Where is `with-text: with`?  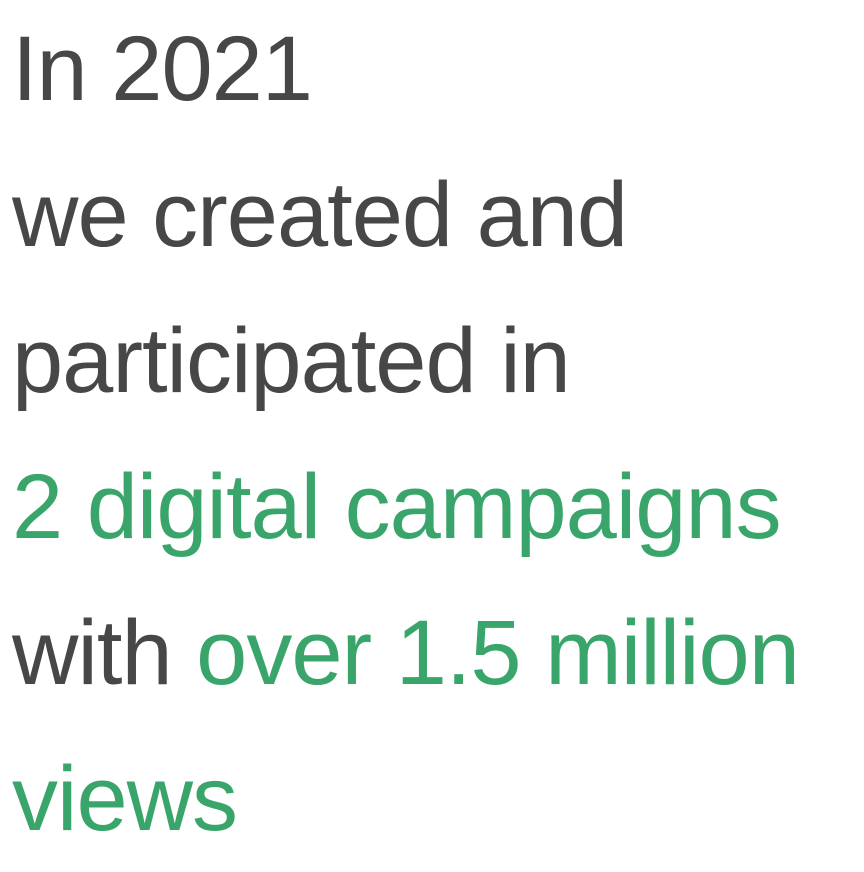
with-text: with is located at coordinates (104, 653).